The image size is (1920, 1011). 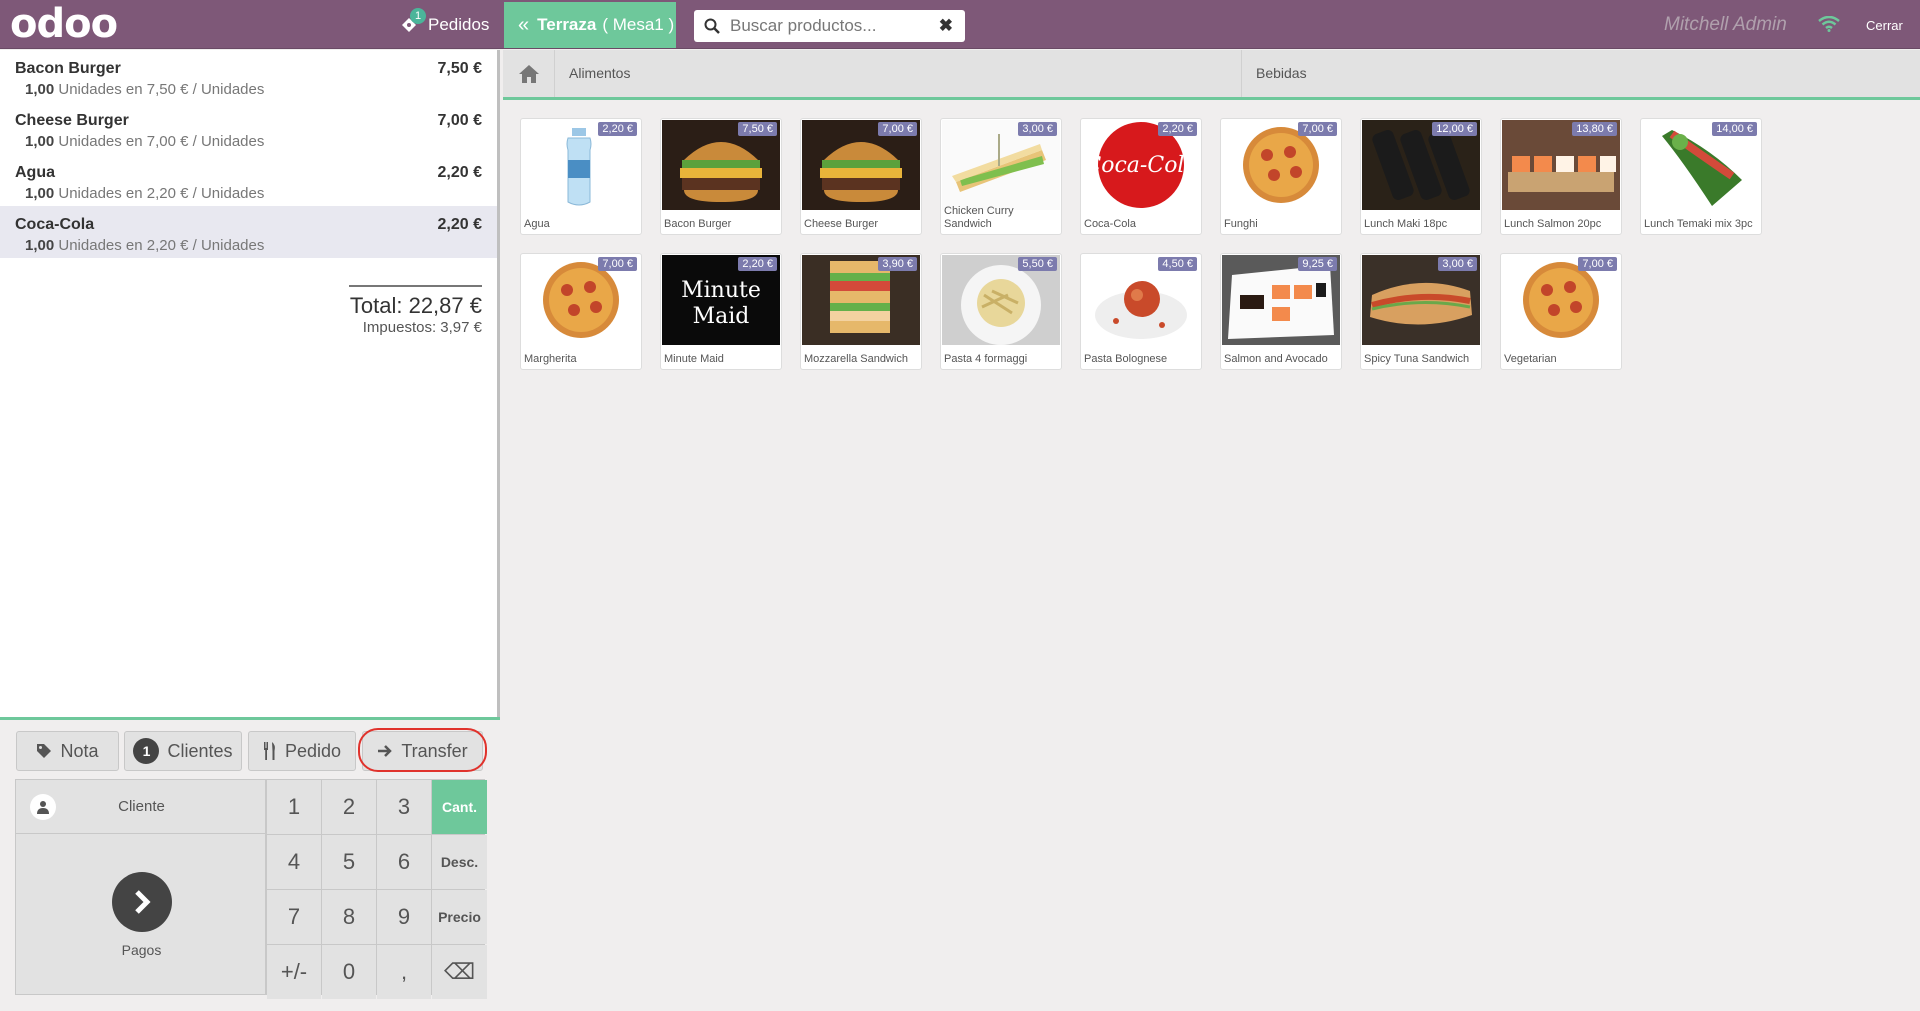 I want to click on product-name: Bacon Burger, so click(x=698, y=224).